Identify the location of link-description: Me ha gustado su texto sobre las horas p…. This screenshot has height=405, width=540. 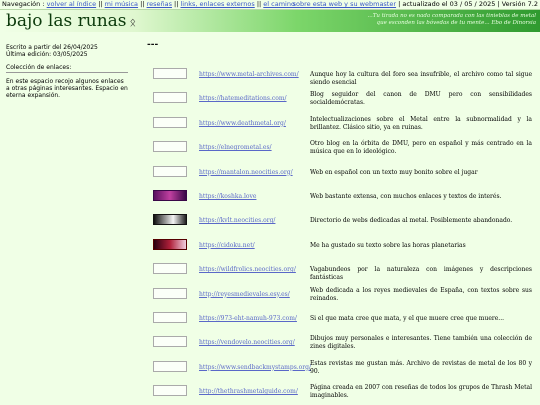
(388, 245).